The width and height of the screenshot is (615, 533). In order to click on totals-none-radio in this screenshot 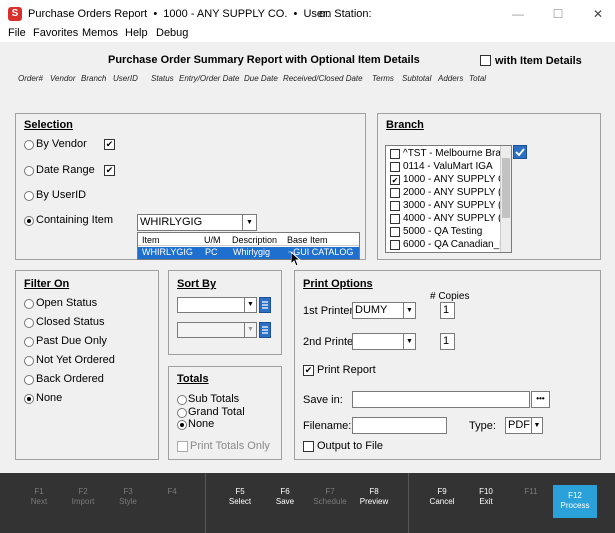, I will do `click(182, 425)`.